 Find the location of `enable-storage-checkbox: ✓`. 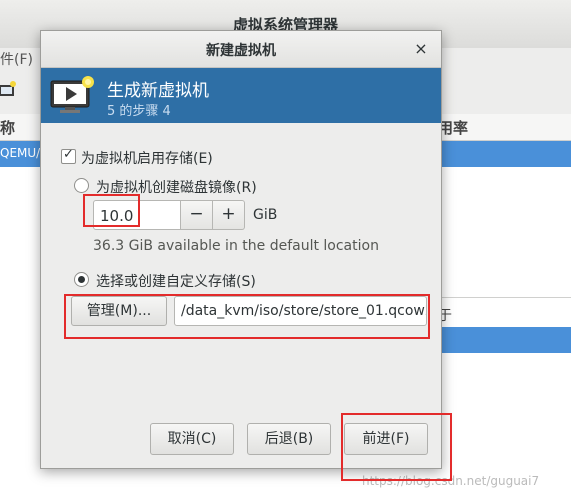

enable-storage-checkbox: ✓ is located at coordinates (68, 155).